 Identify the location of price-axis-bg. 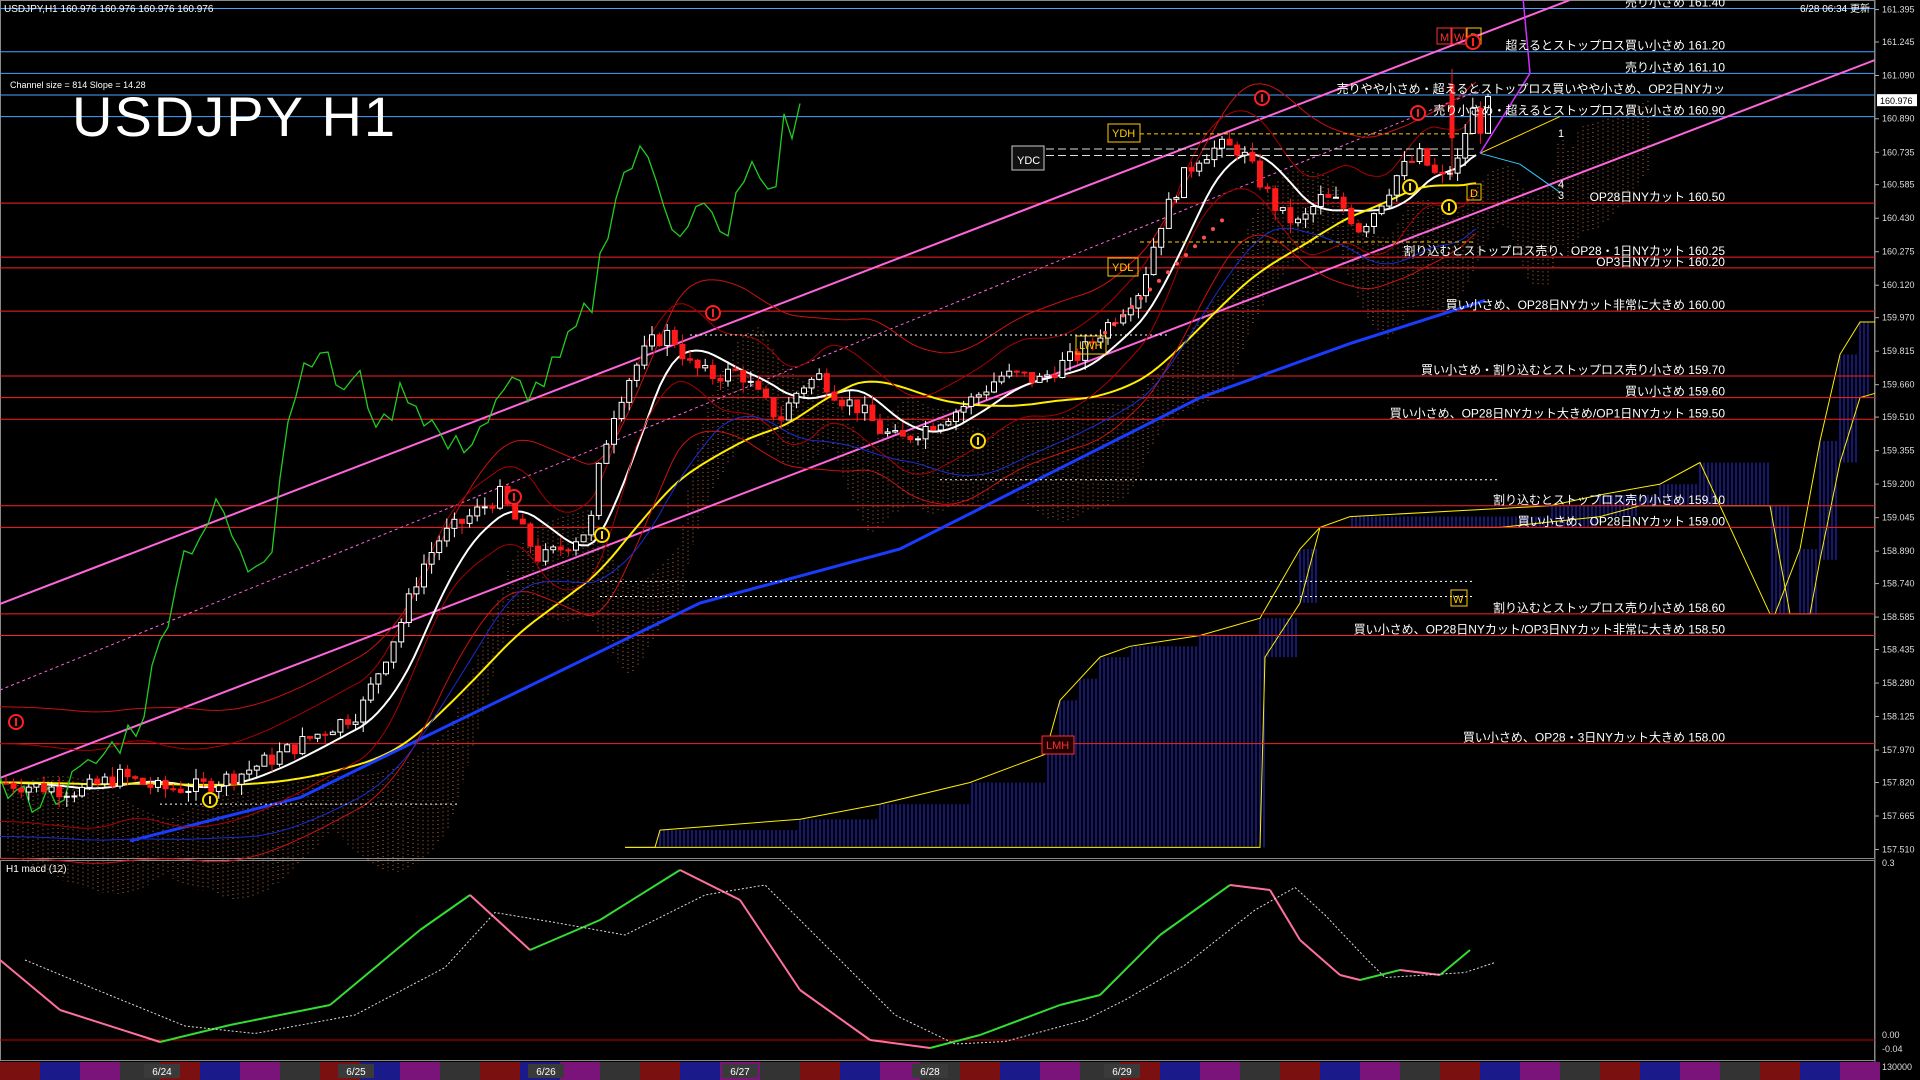
(1897, 531).